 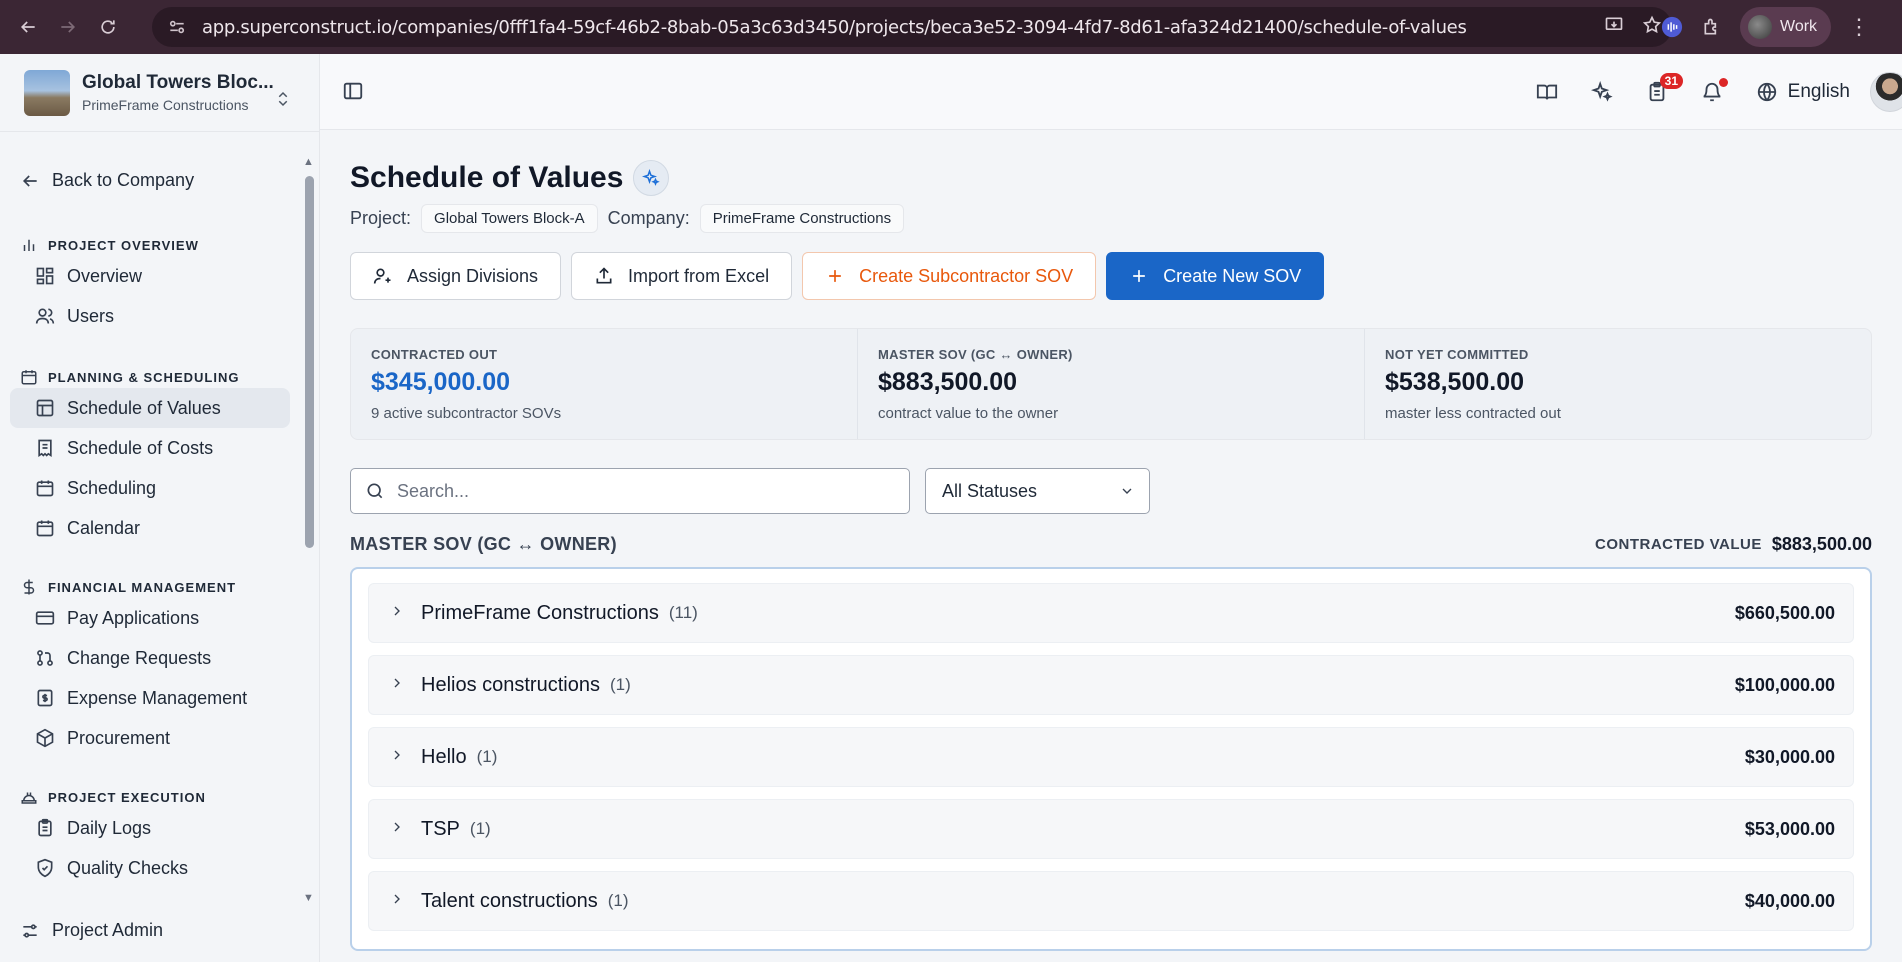 I want to click on sidebar-scrollbar: ▲ ▼, so click(x=309, y=531).